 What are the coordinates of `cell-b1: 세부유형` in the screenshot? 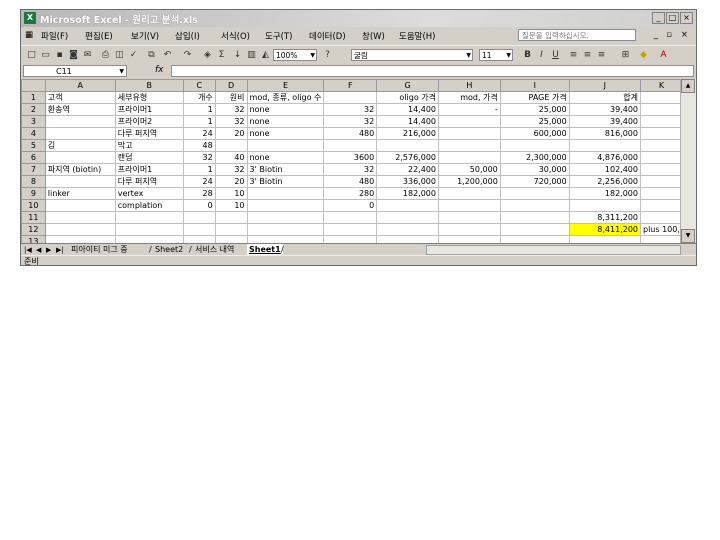 It's located at (149, 97).